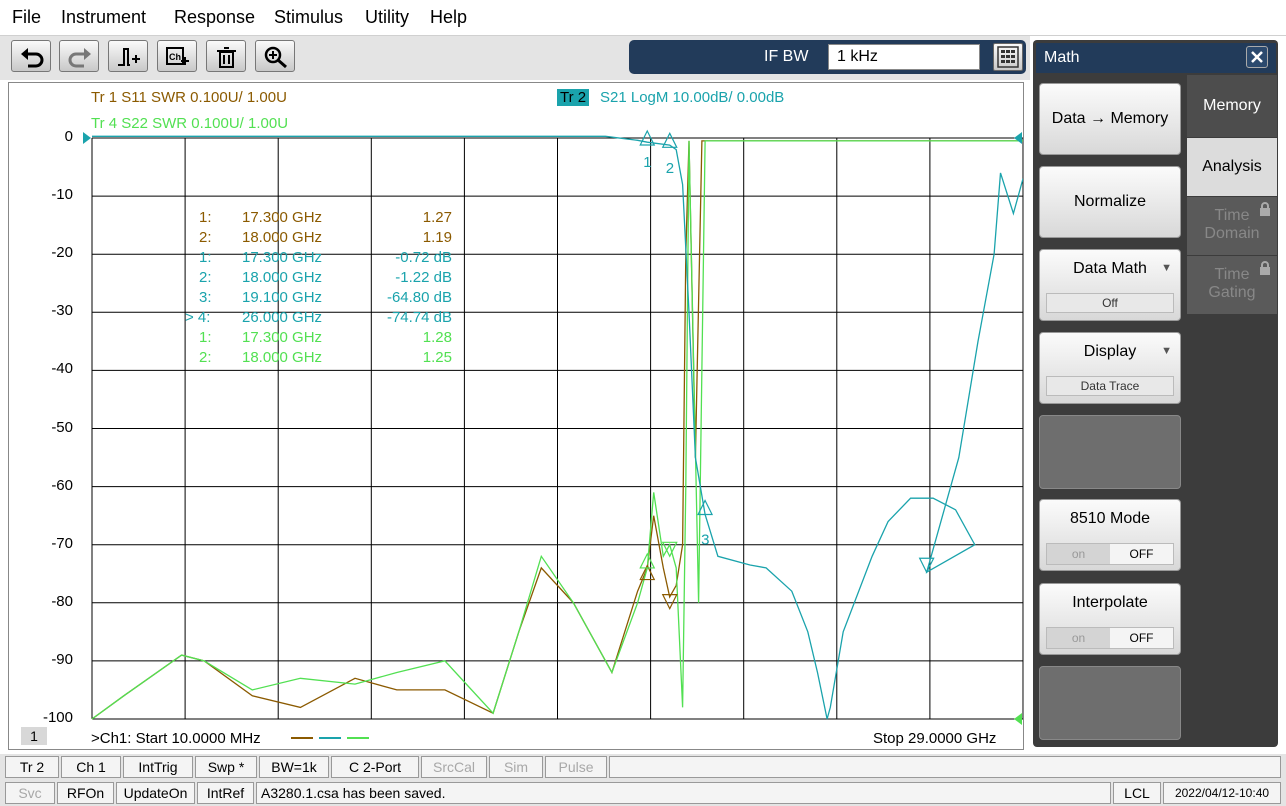  I want to click on tab-memory: Memory, so click(1232, 106).